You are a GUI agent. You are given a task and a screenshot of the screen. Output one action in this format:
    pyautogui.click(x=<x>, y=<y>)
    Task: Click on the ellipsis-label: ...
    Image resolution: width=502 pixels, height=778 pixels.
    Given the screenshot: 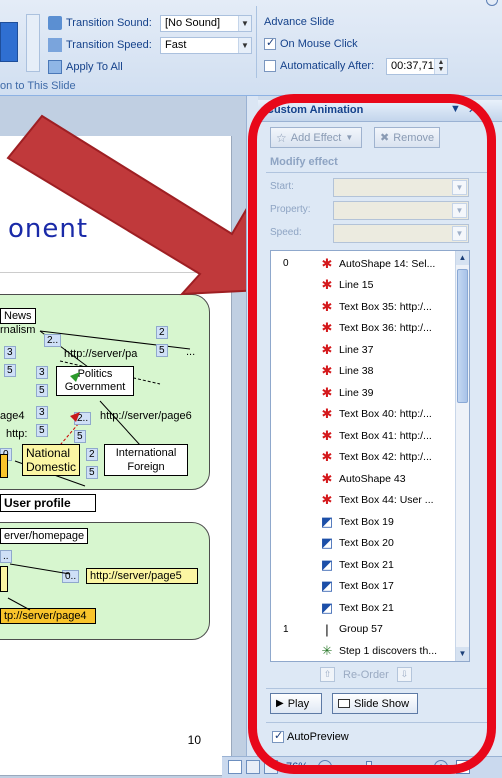 What is the action you would take?
    pyautogui.click(x=191, y=352)
    